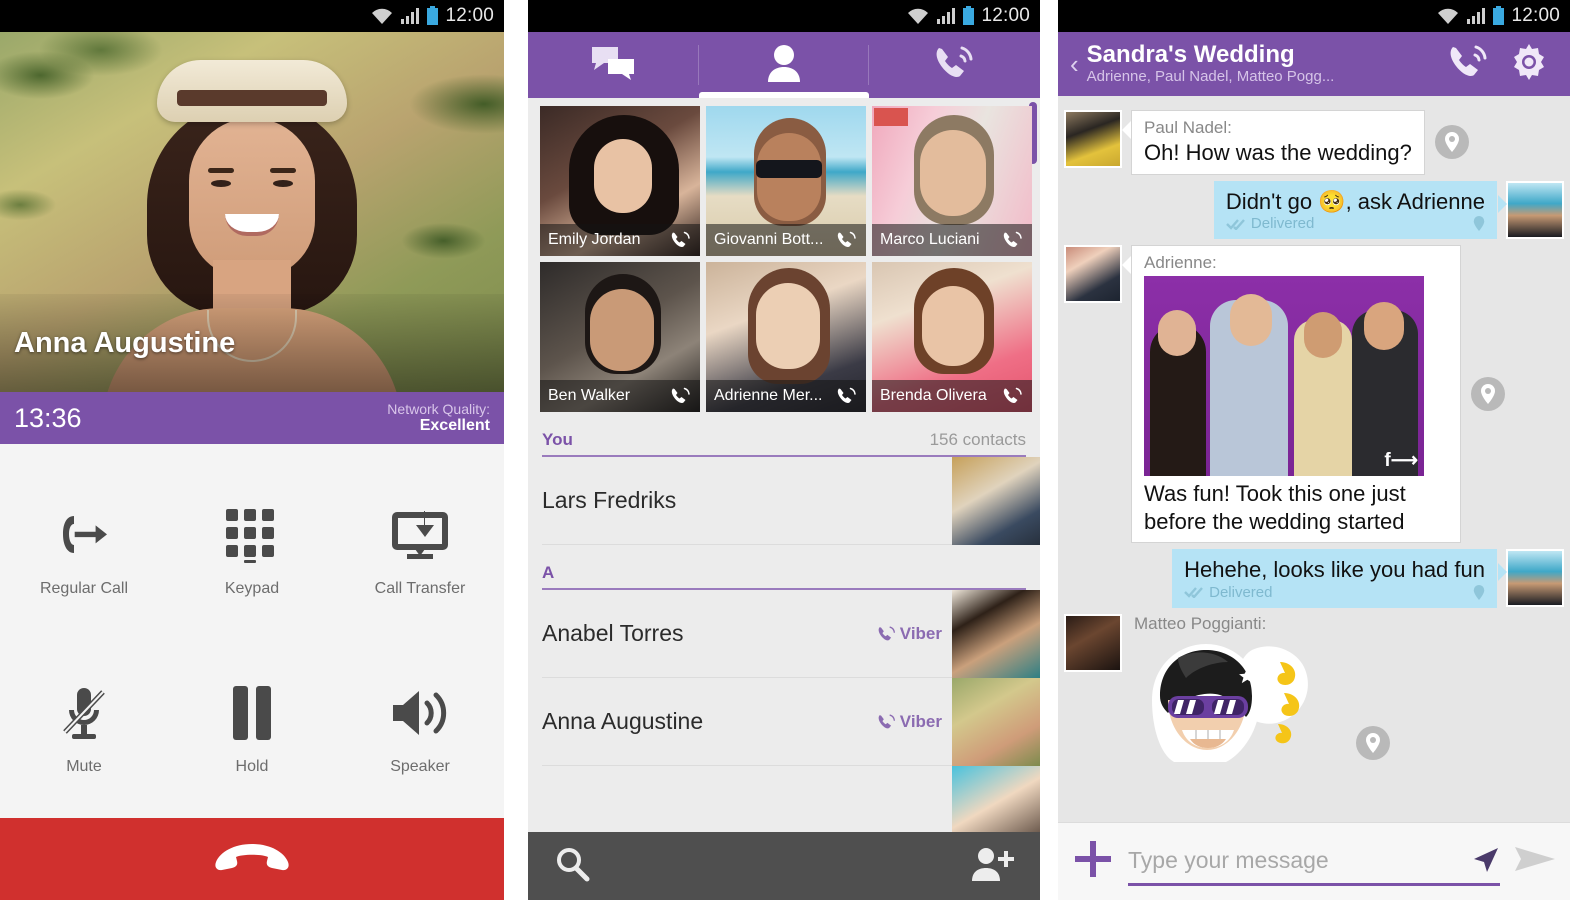  What do you see at coordinates (791, 721) in the screenshot?
I see `contact-row: Anna Augustine Viber` at bounding box center [791, 721].